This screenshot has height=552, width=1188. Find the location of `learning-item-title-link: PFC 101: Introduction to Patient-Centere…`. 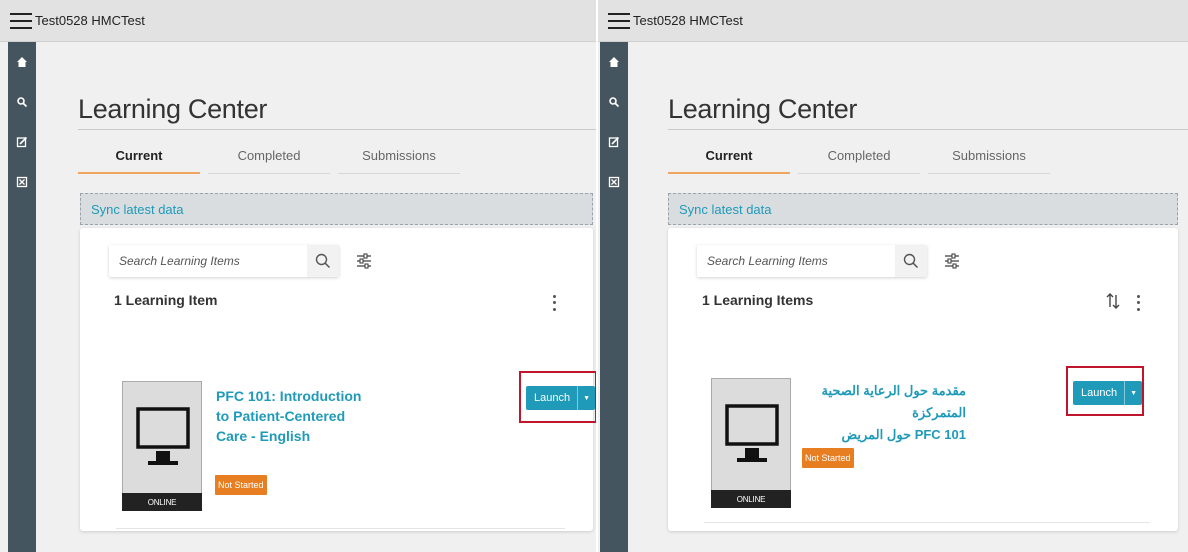

learning-item-title-link: PFC 101: Introduction to Patient-Centere… is located at coordinates (296, 416).